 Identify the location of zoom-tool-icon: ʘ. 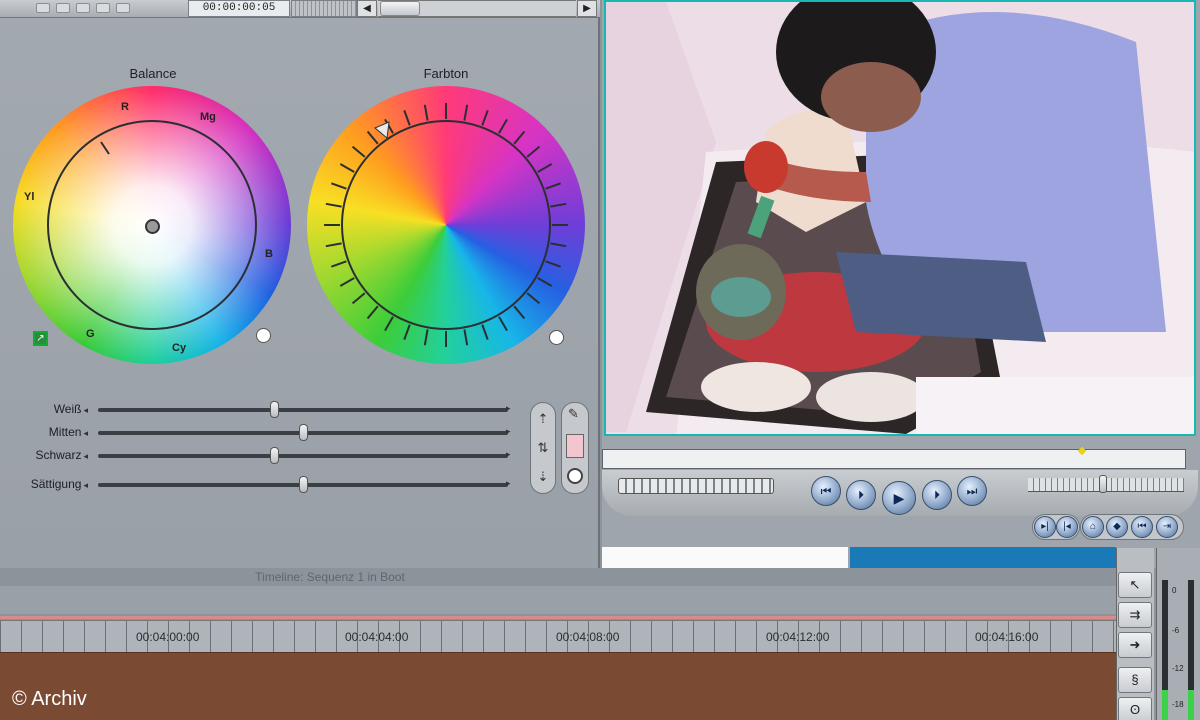
(1135, 708).